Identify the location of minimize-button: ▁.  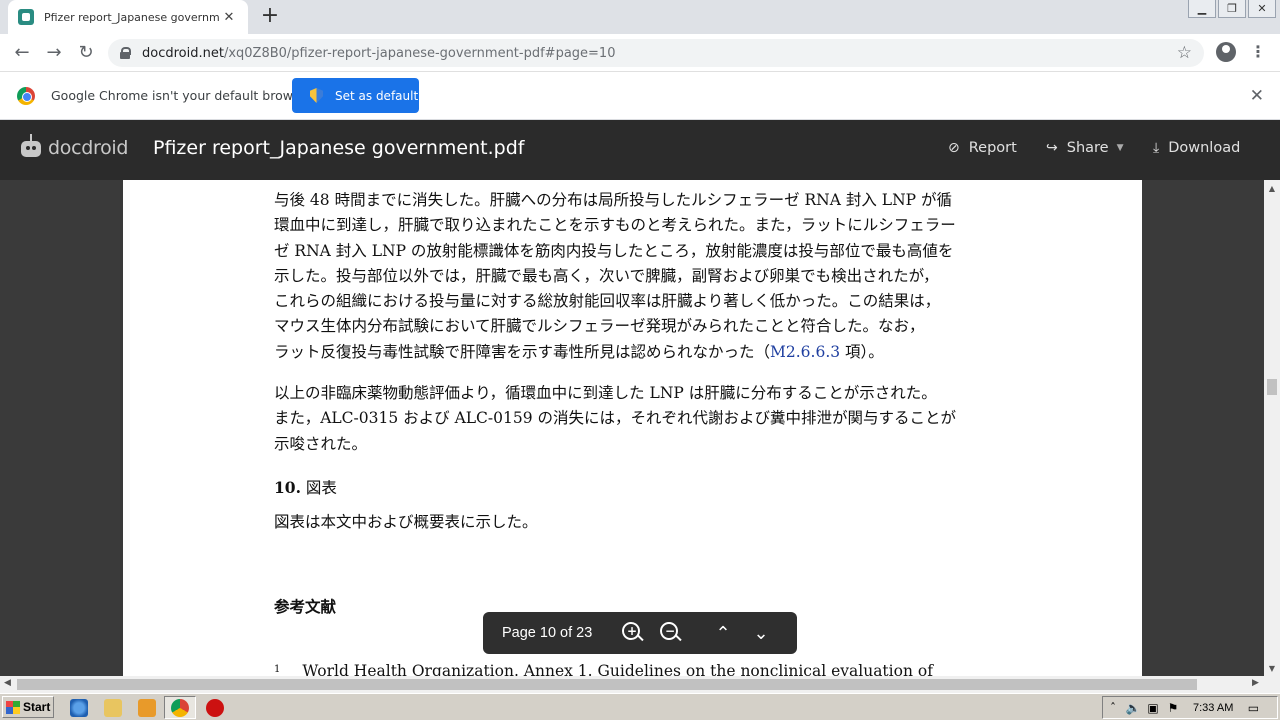
(1202, 9).